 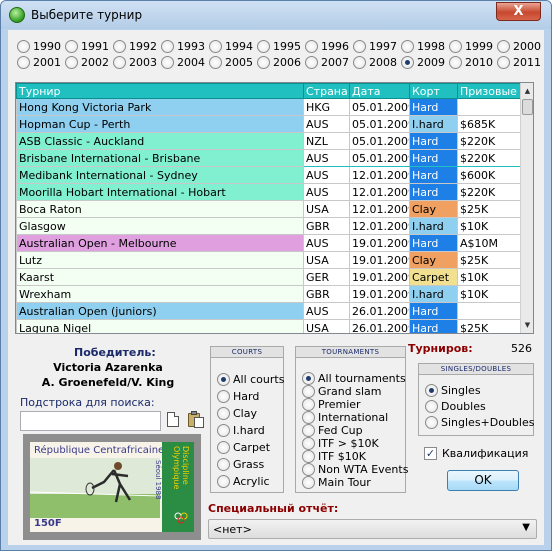 I want to click on cell-court: I.hard, so click(x=433, y=226).